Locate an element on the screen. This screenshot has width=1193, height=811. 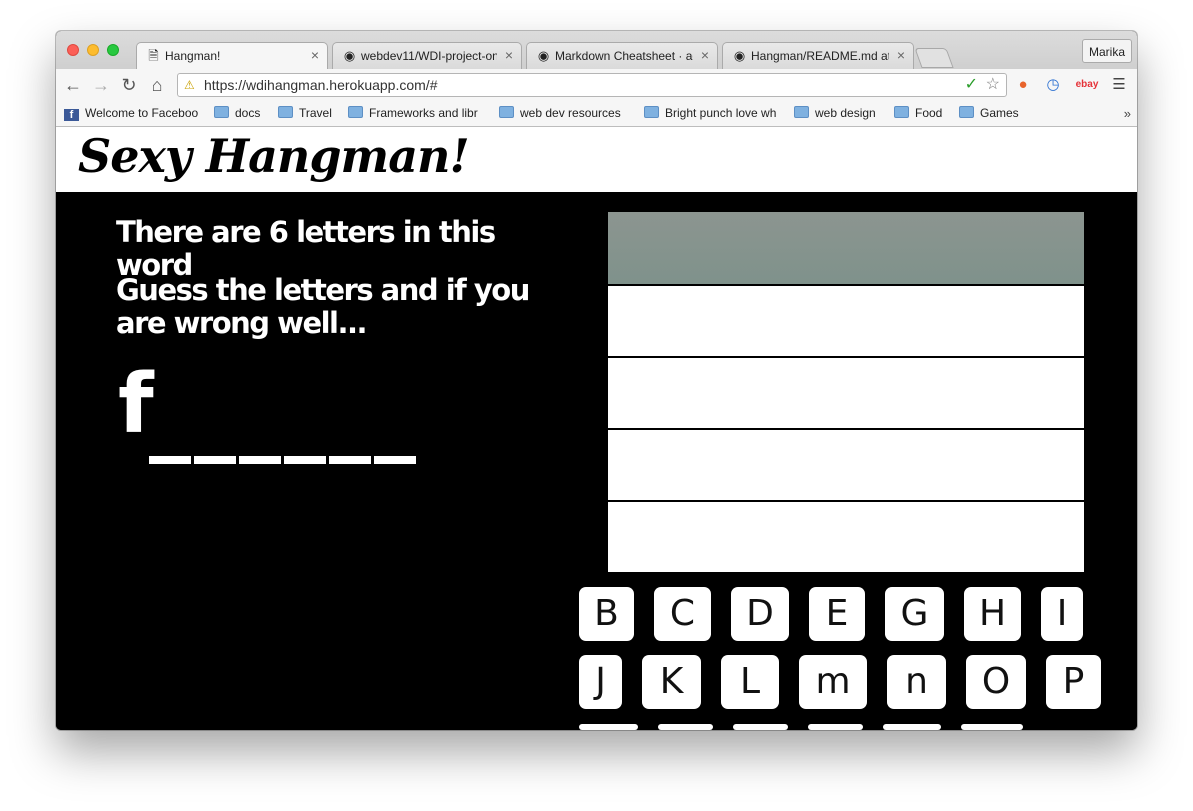
bookmark-web-dev-resources: web dev resources is located at coordinates (565, 114).